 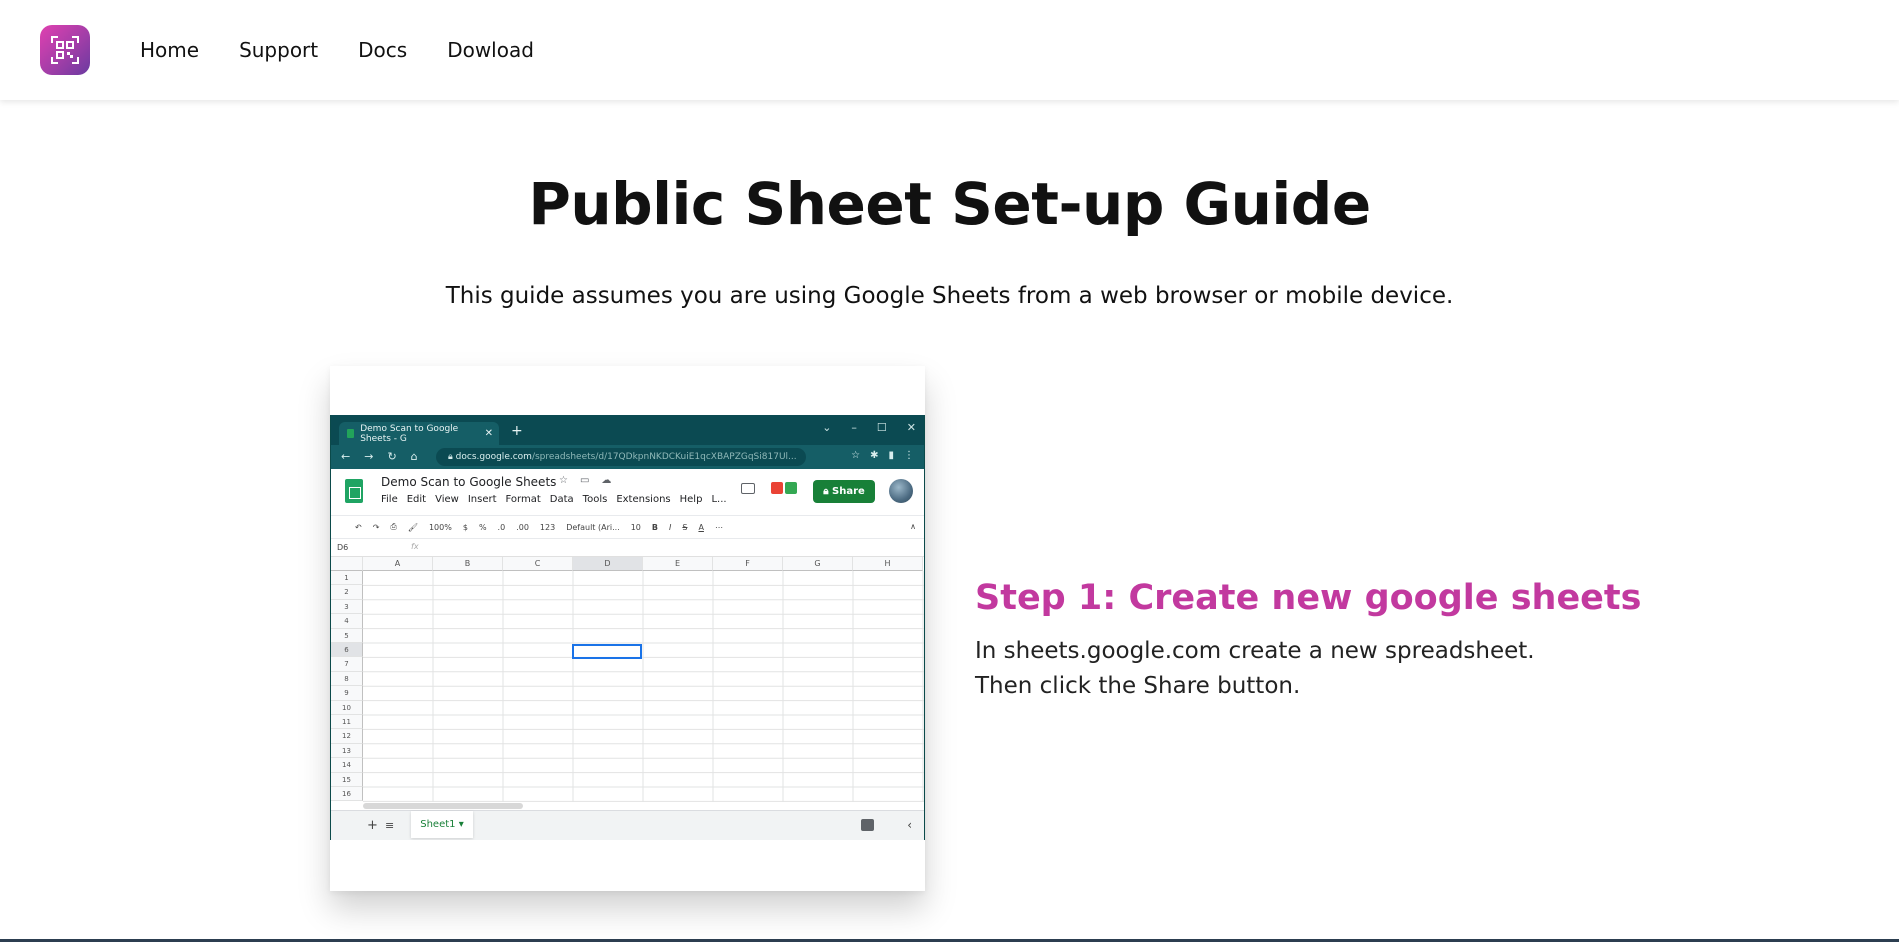 I want to click on column-header: H, so click(x=888, y=564).